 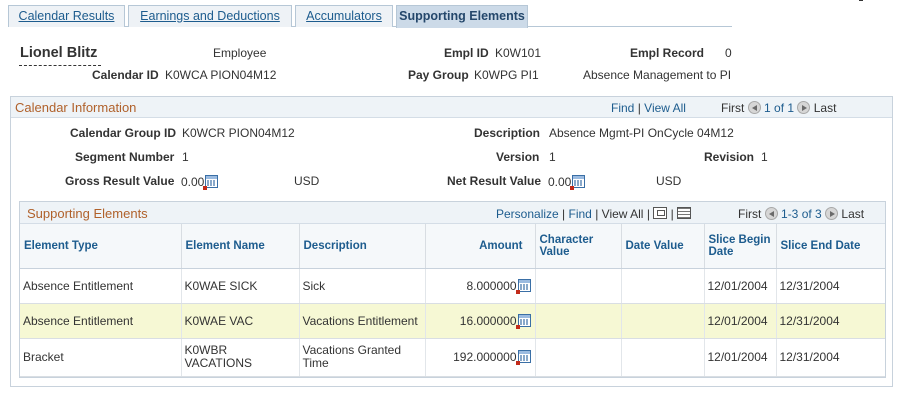 What do you see at coordinates (240, 357) in the screenshot?
I see `cell-element-name: K0WBR VACATIONS` at bounding box center [240, 357].